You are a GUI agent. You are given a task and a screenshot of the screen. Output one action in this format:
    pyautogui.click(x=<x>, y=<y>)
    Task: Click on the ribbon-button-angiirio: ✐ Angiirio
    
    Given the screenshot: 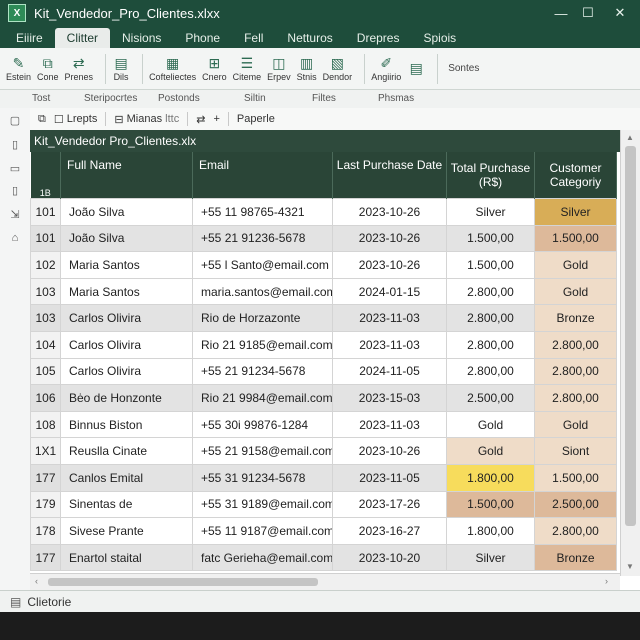 What is the action you would take?
    pyautogui.click(x=386, y=68)
    